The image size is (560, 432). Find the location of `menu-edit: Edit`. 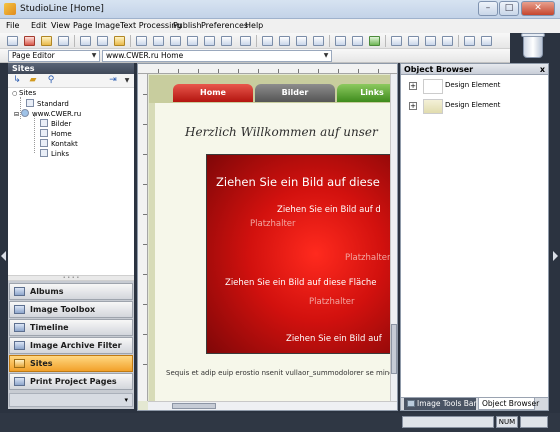

menu-edit: Edit is located at coordinates (39, 25).